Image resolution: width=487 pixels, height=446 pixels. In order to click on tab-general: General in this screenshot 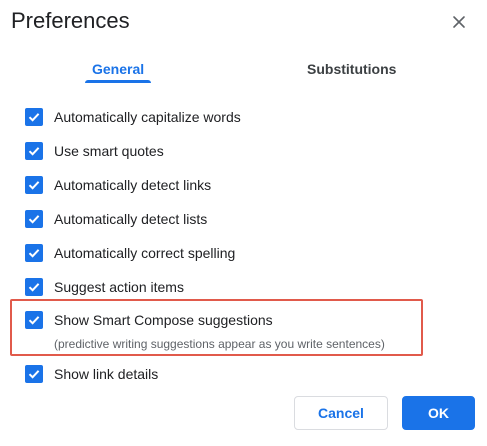, I will do `click(118, 69)`.